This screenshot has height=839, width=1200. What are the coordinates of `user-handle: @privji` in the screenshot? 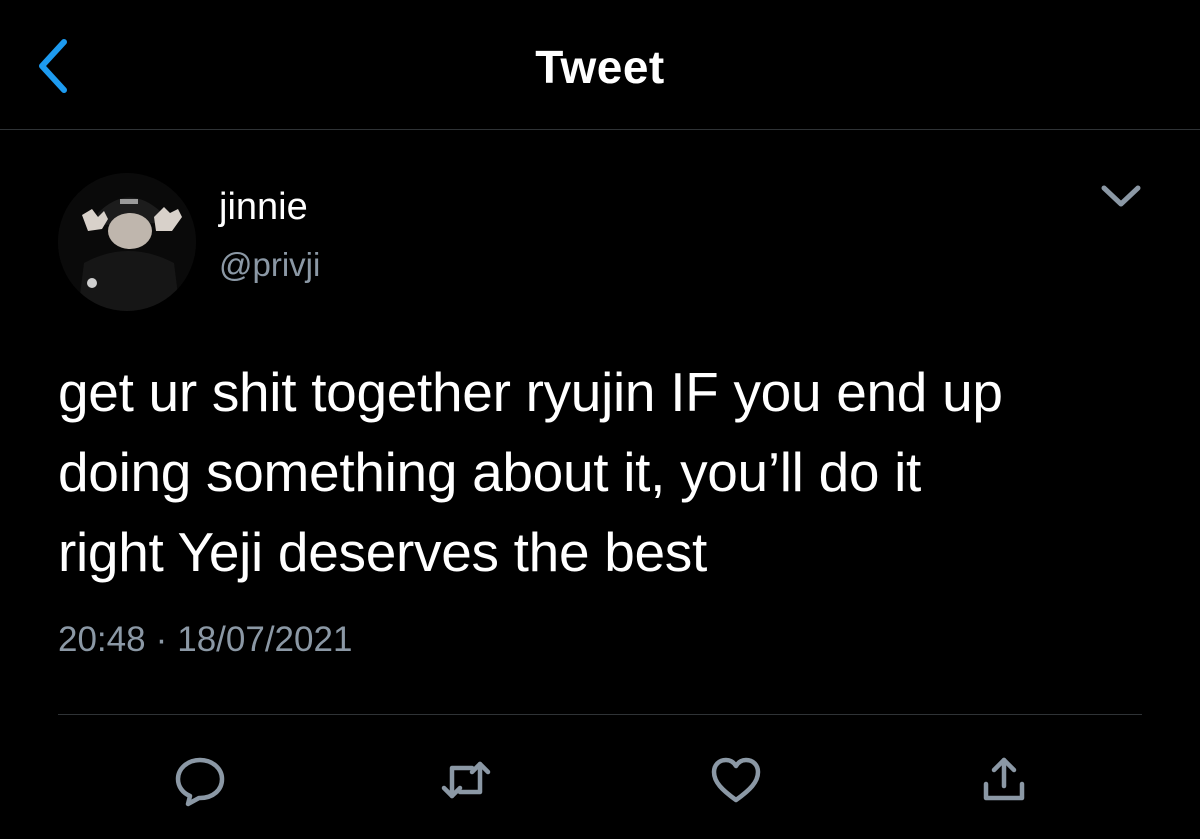 It's located at (269, 265).